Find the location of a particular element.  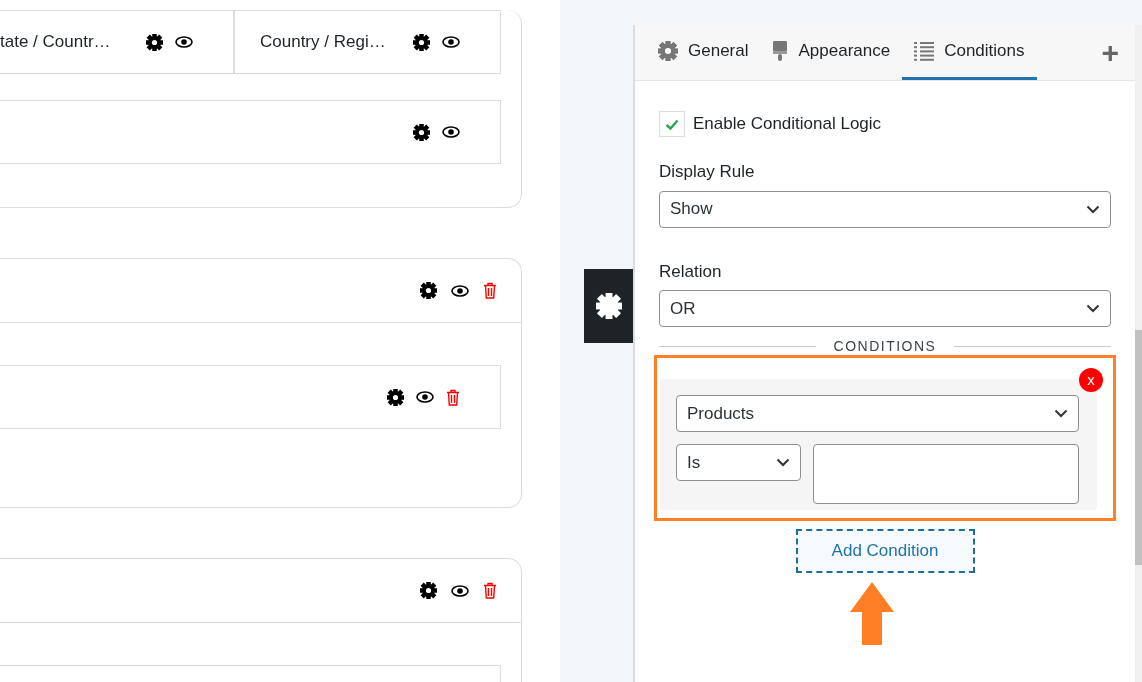

up-arrow-icon is located at coordinates (872, 613).